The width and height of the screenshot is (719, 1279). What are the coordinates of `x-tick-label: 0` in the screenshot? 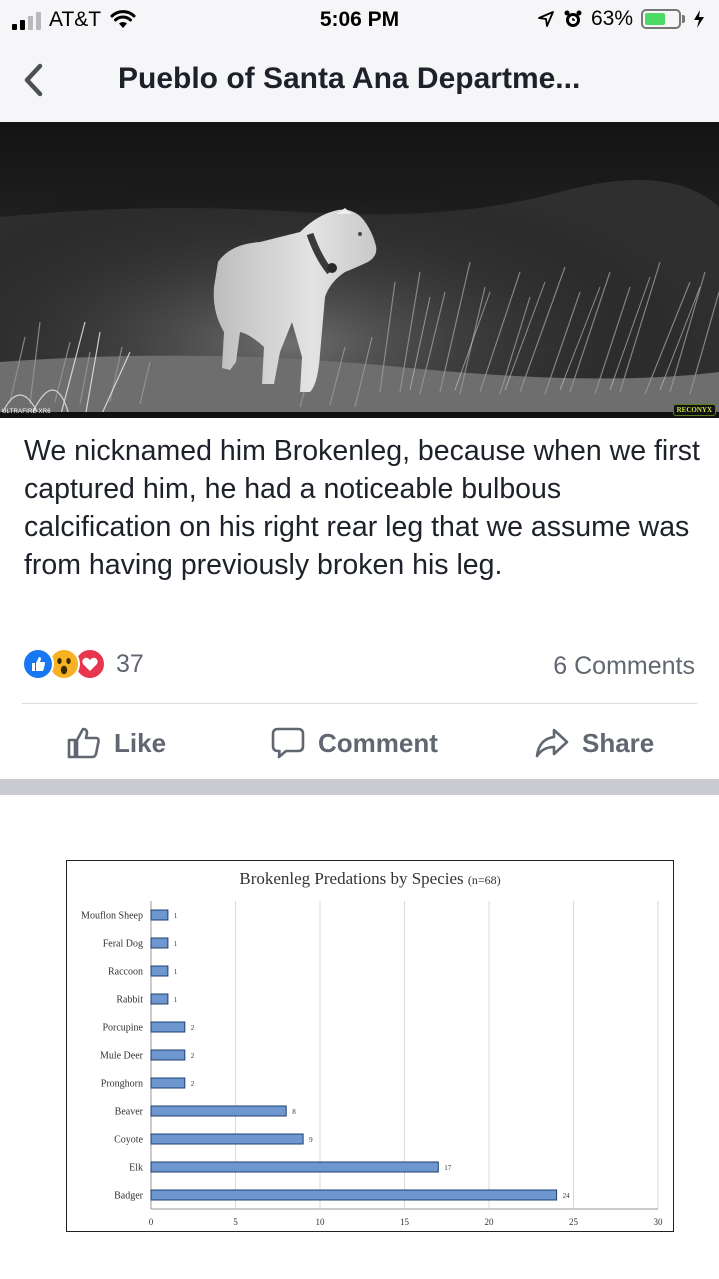 It's located at (151, 1222).